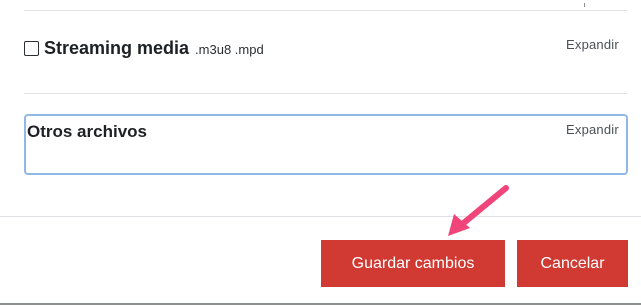  Describe the element at coordinates (592, 129) in the screenshot. I see `other-files-expand-link: Expandir` at that location.